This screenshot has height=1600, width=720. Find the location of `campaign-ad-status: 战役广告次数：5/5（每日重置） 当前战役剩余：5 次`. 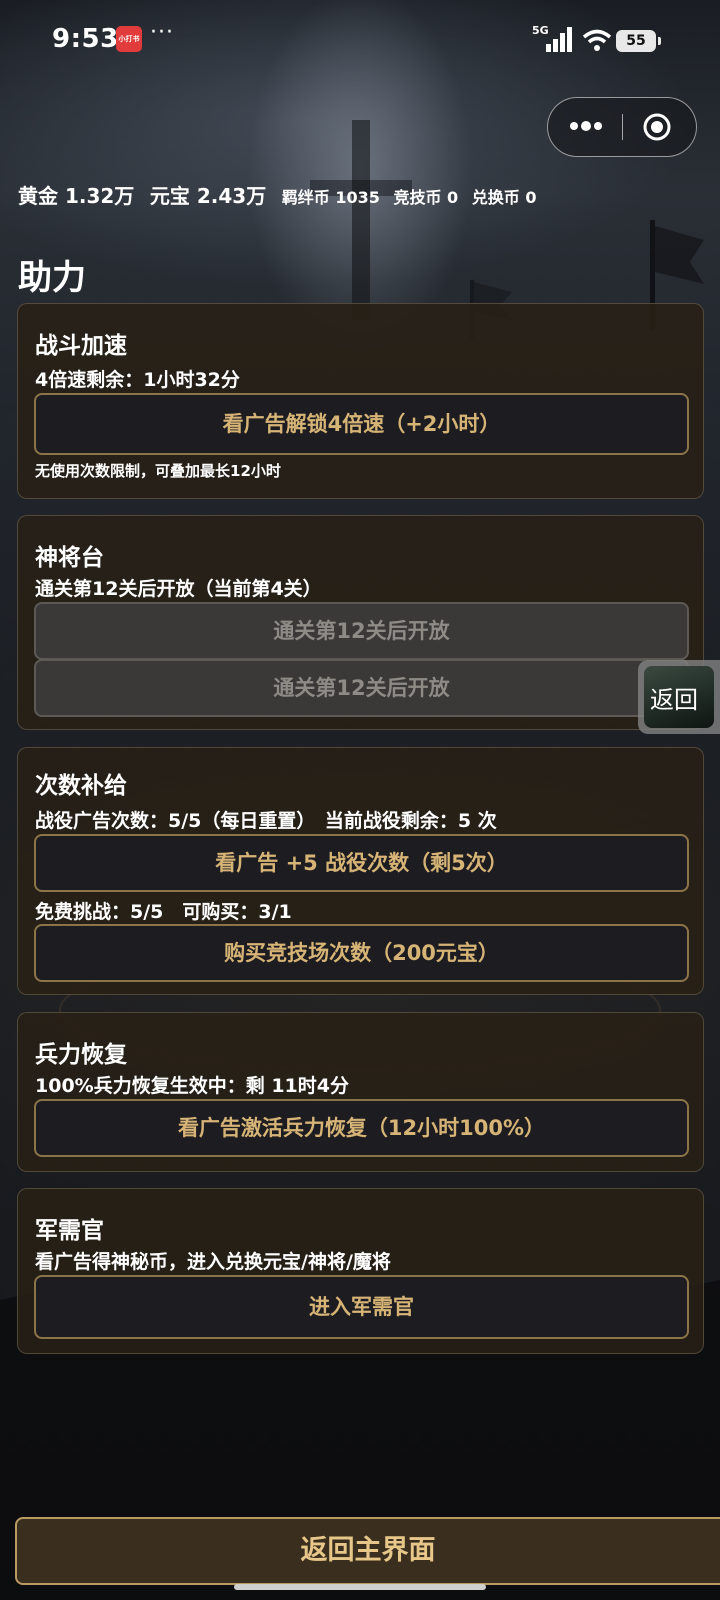

campaign-ad-status: 战役广告次数：5/5（每日重置） 当前战役剩余：5 次 is located at coordinates (266, 821).